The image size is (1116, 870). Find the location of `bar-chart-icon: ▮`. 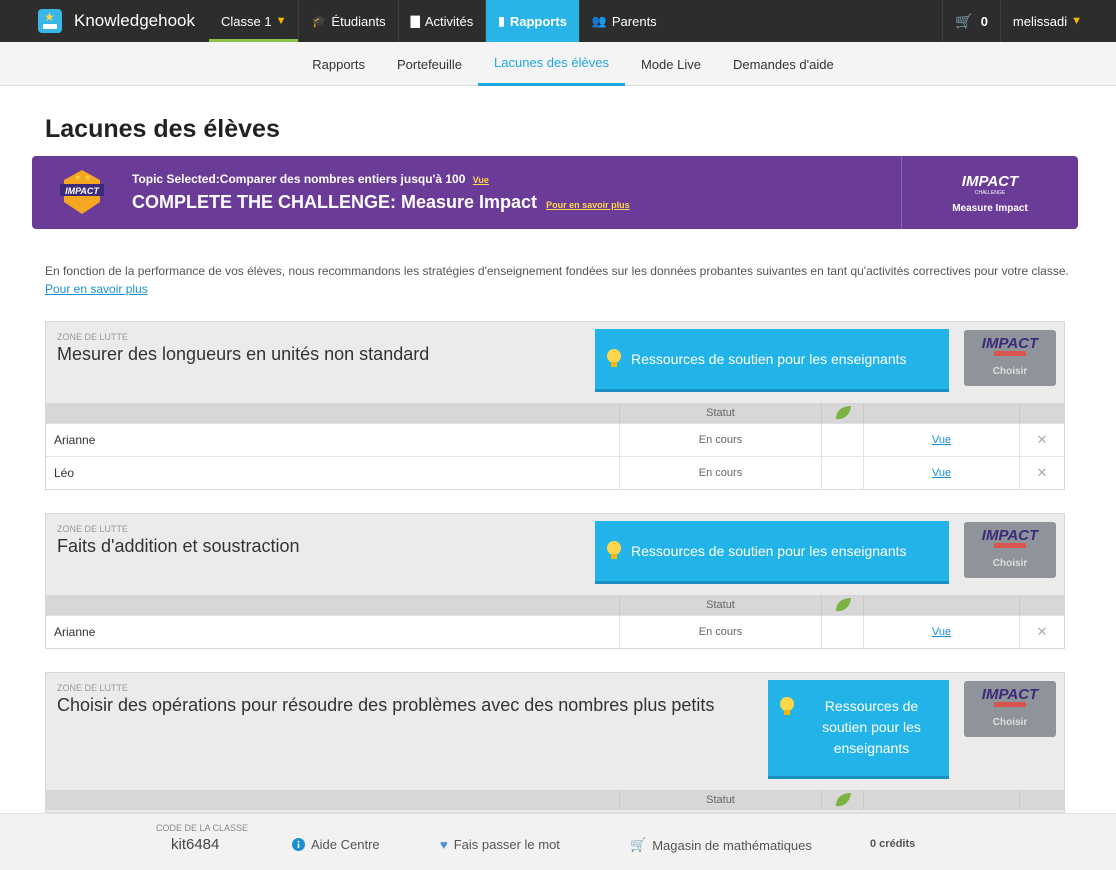

bar-chart-icon: ▮ is located at coordinates (501, 21).